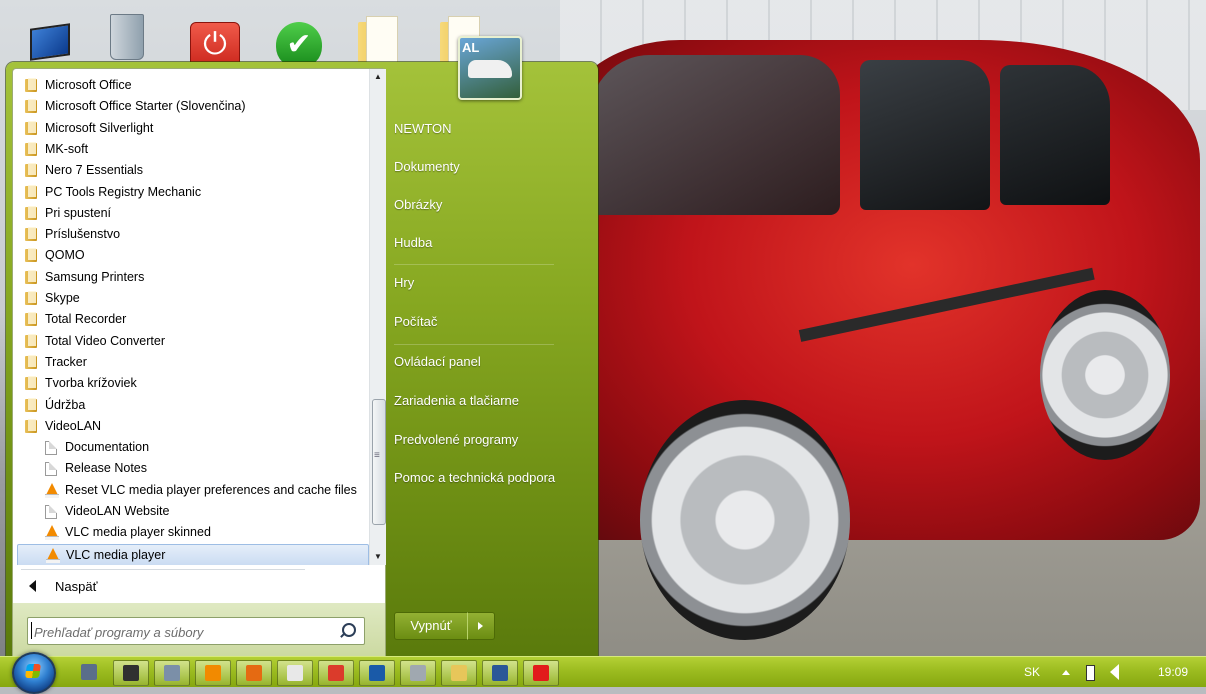  What do you see at coordinates (65, 404) in the screenshot?
I see `program-label: Údržba` at bounding box center [65, 404].